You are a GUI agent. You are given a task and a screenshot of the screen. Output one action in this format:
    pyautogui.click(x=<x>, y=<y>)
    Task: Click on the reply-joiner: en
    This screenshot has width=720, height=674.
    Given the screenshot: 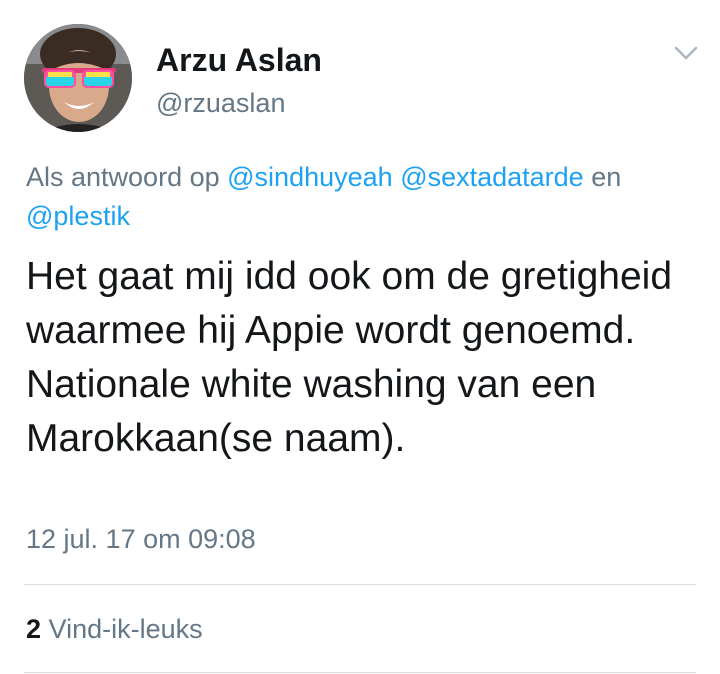 What is the action you would take?
    pyautogui.click(x=606, y=177)
    